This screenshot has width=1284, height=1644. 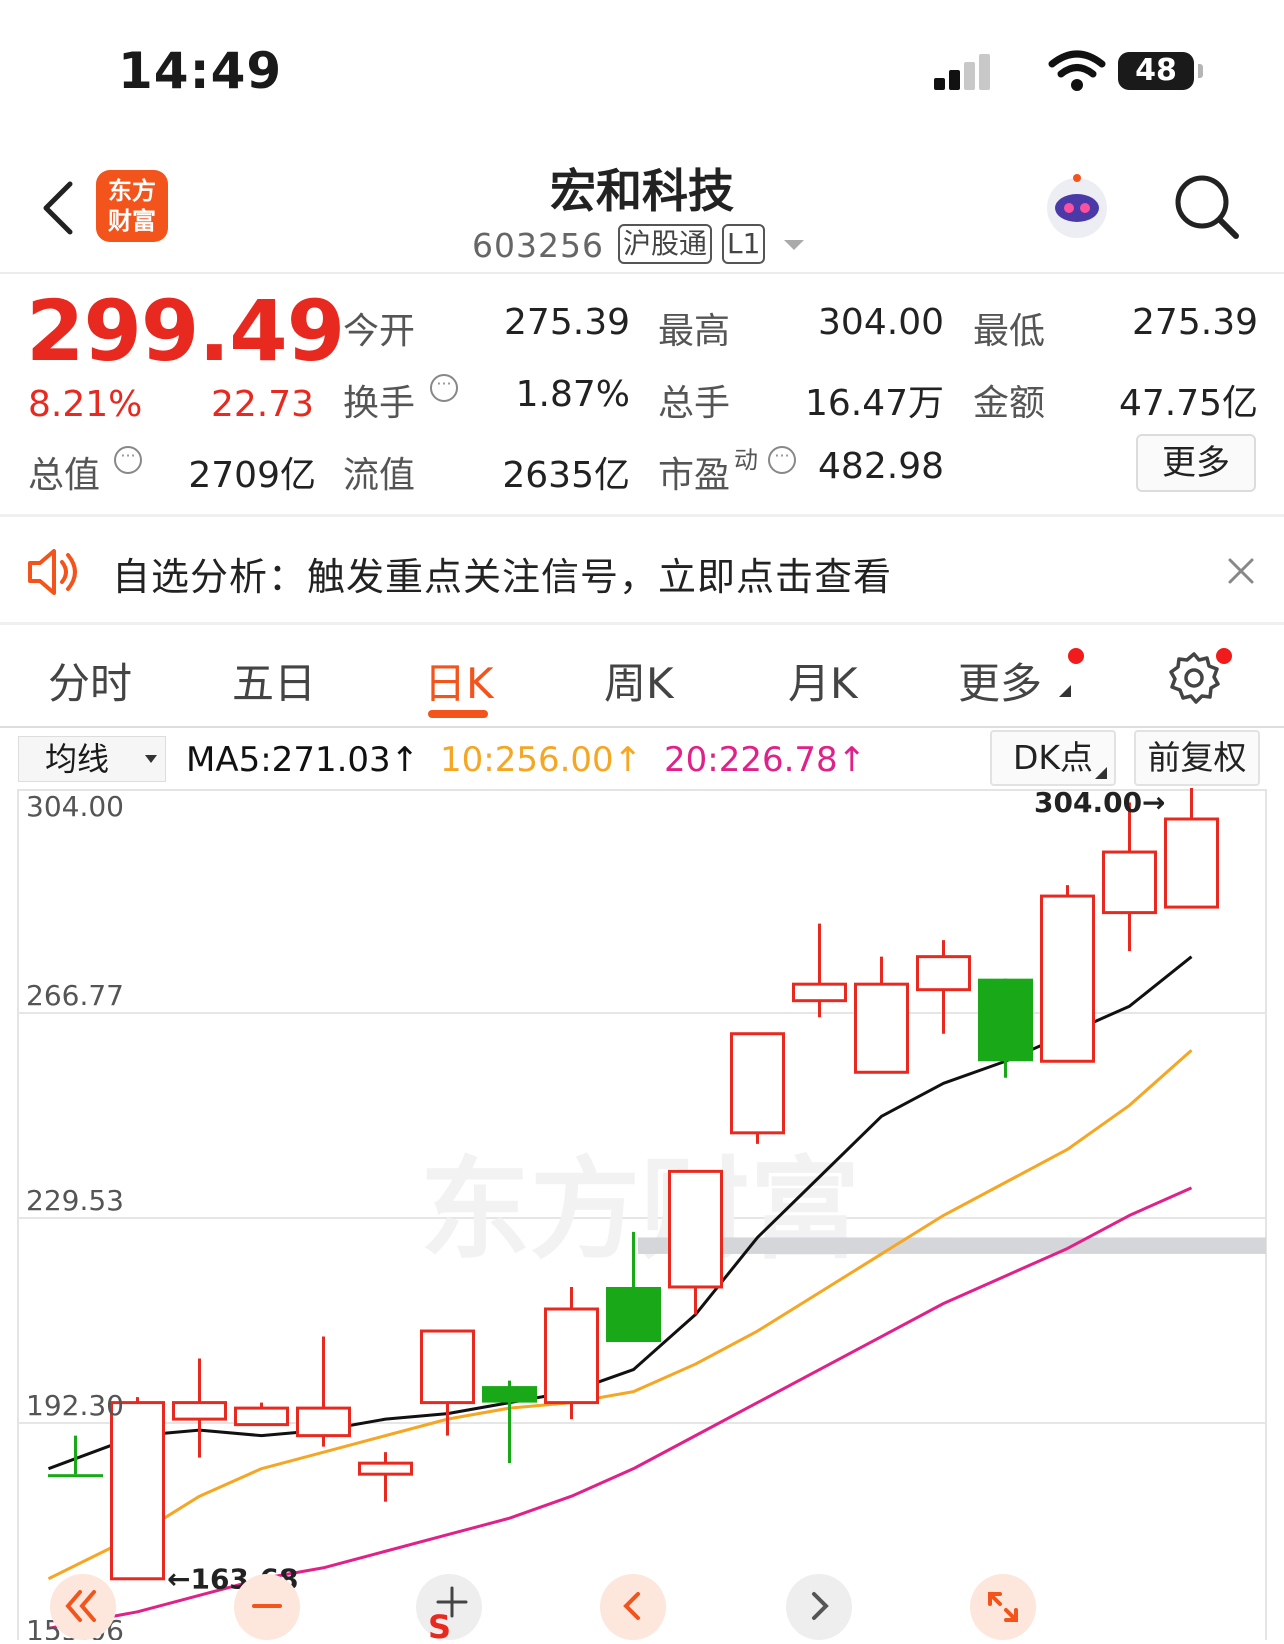 I want to click on tab-more-badge, so click(x=1076, y=656).